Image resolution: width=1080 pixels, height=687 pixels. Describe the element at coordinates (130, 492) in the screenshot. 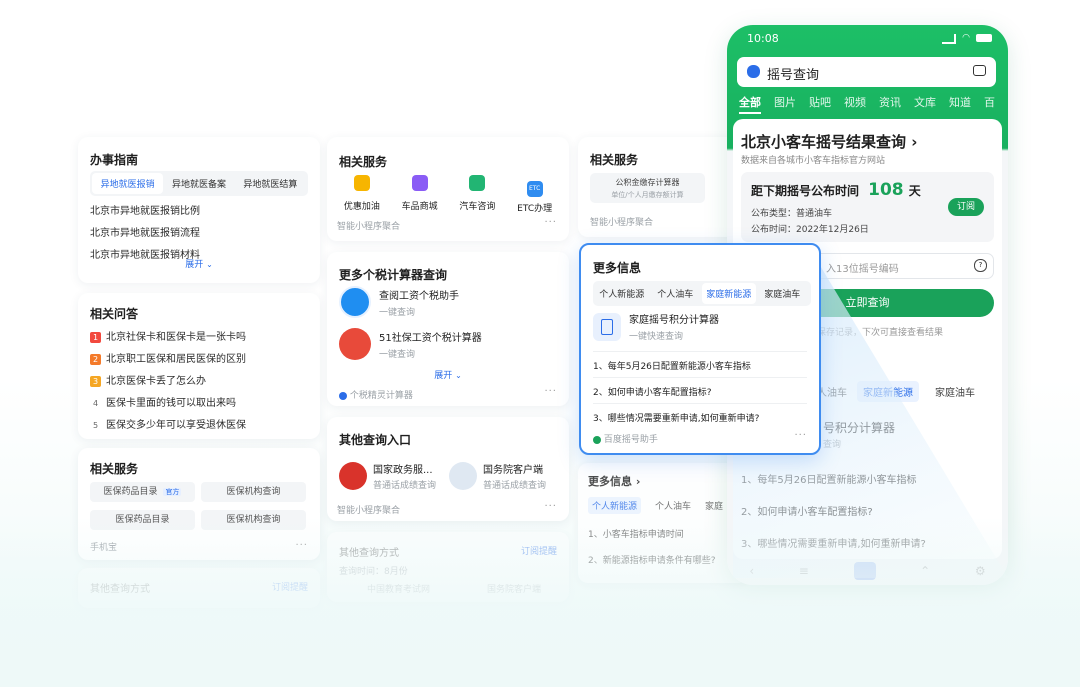

I see `pill-label: 医保药品目录` at that location.